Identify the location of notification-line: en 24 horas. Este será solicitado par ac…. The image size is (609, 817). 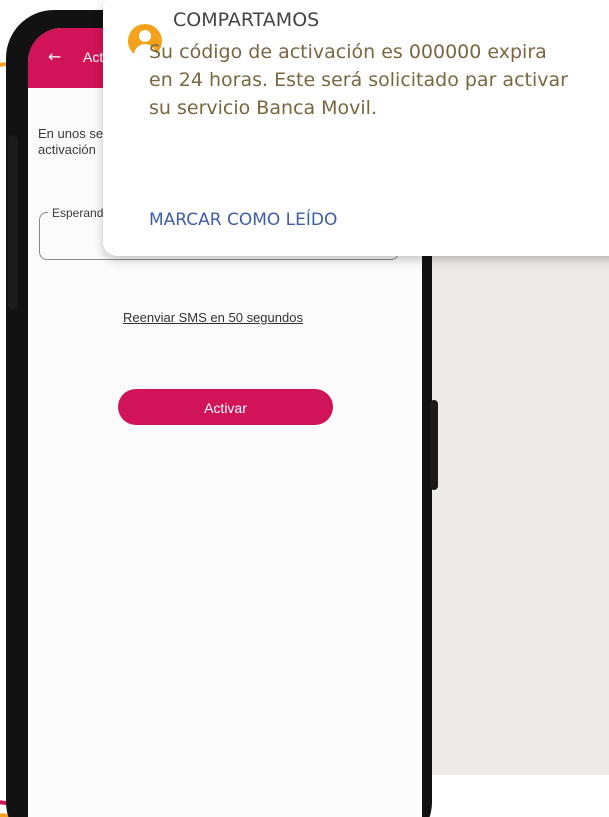
(358, 80).